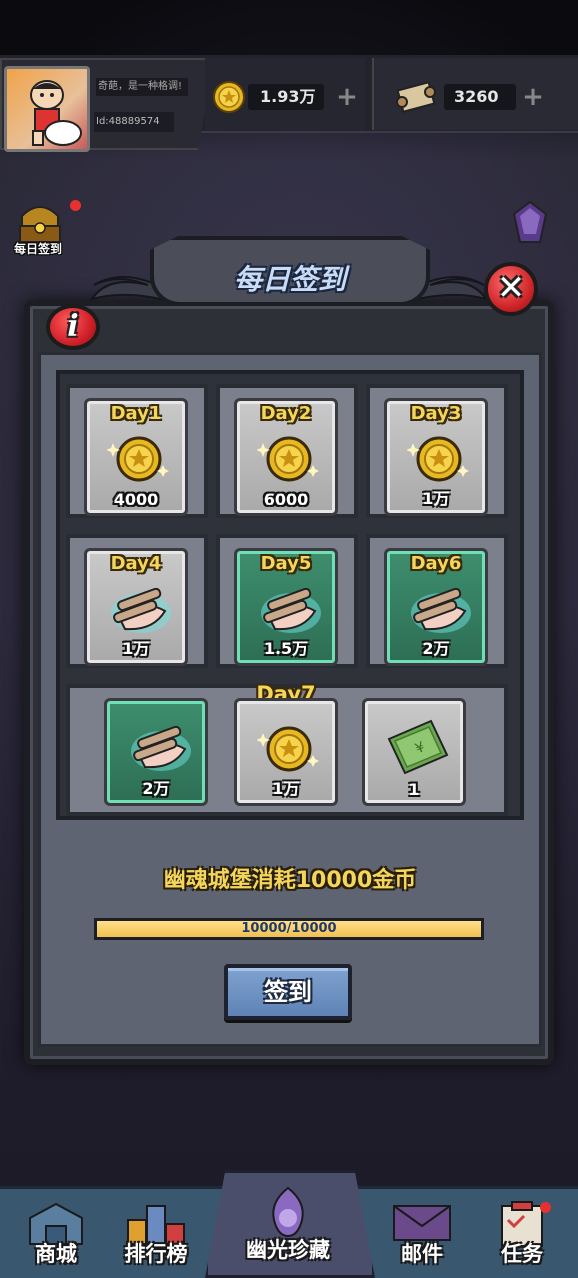  Describe the element at coordinates (288, 1250) in the screenshot. I see `nav-treasure-label: 幽光珍藏` at that location.